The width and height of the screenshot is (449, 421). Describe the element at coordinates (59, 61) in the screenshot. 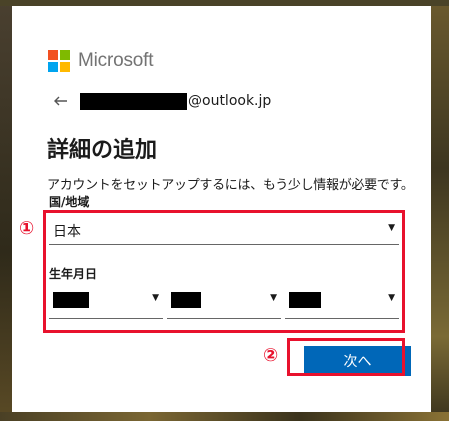

I see `microsoft-logo-icon` at that location.